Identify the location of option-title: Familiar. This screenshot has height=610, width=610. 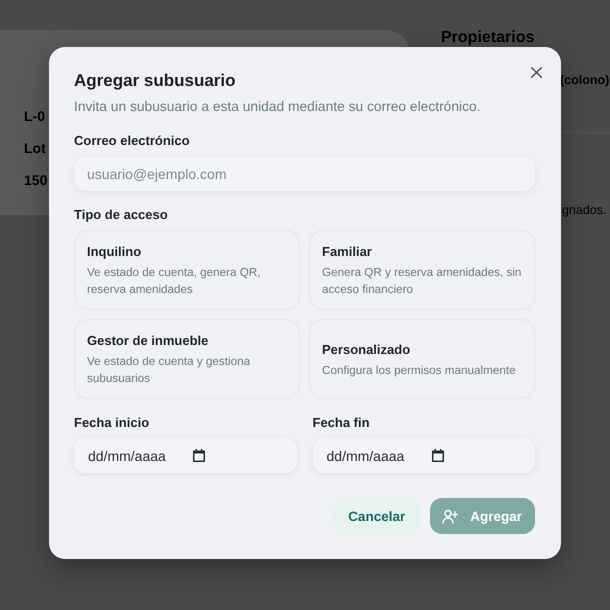
(347, 252).